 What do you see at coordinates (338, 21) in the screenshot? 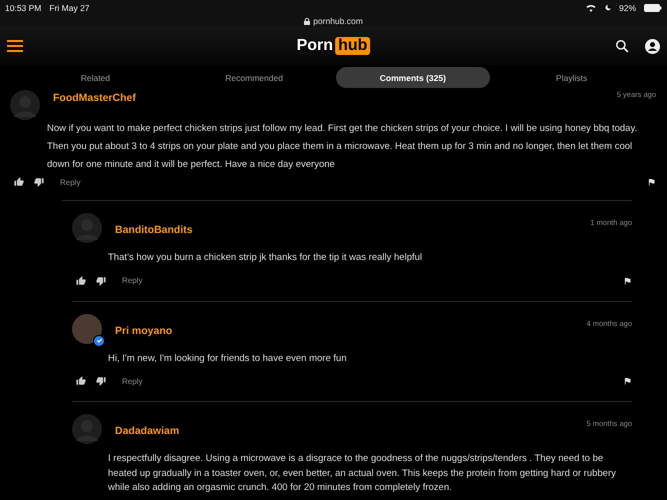
I see `address-url: pornhub.com` at bounding box center [338, 21].